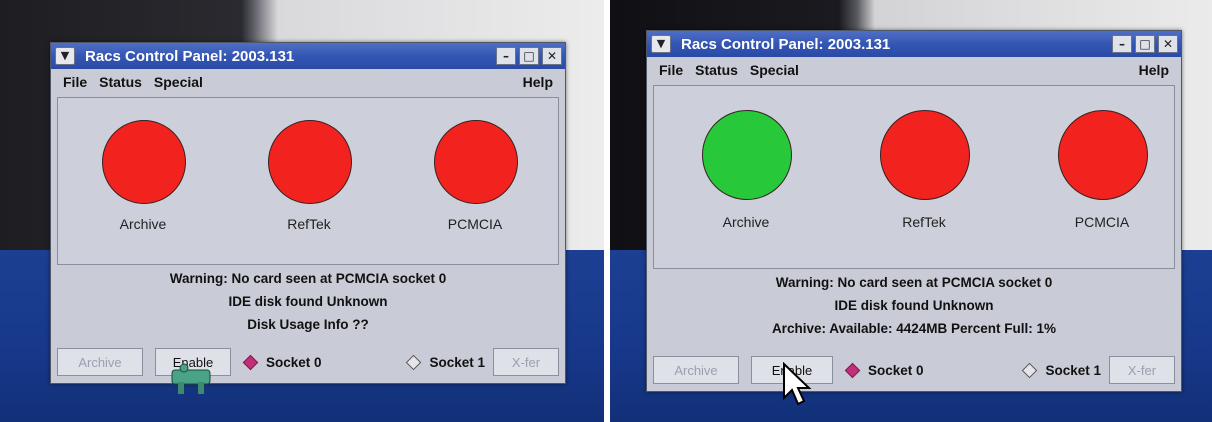 The image size is (1212, 422). Describe the element at coordinates (308, 324) in the screenshot. I see `status-message: Disk Usage Info ??` at that location.